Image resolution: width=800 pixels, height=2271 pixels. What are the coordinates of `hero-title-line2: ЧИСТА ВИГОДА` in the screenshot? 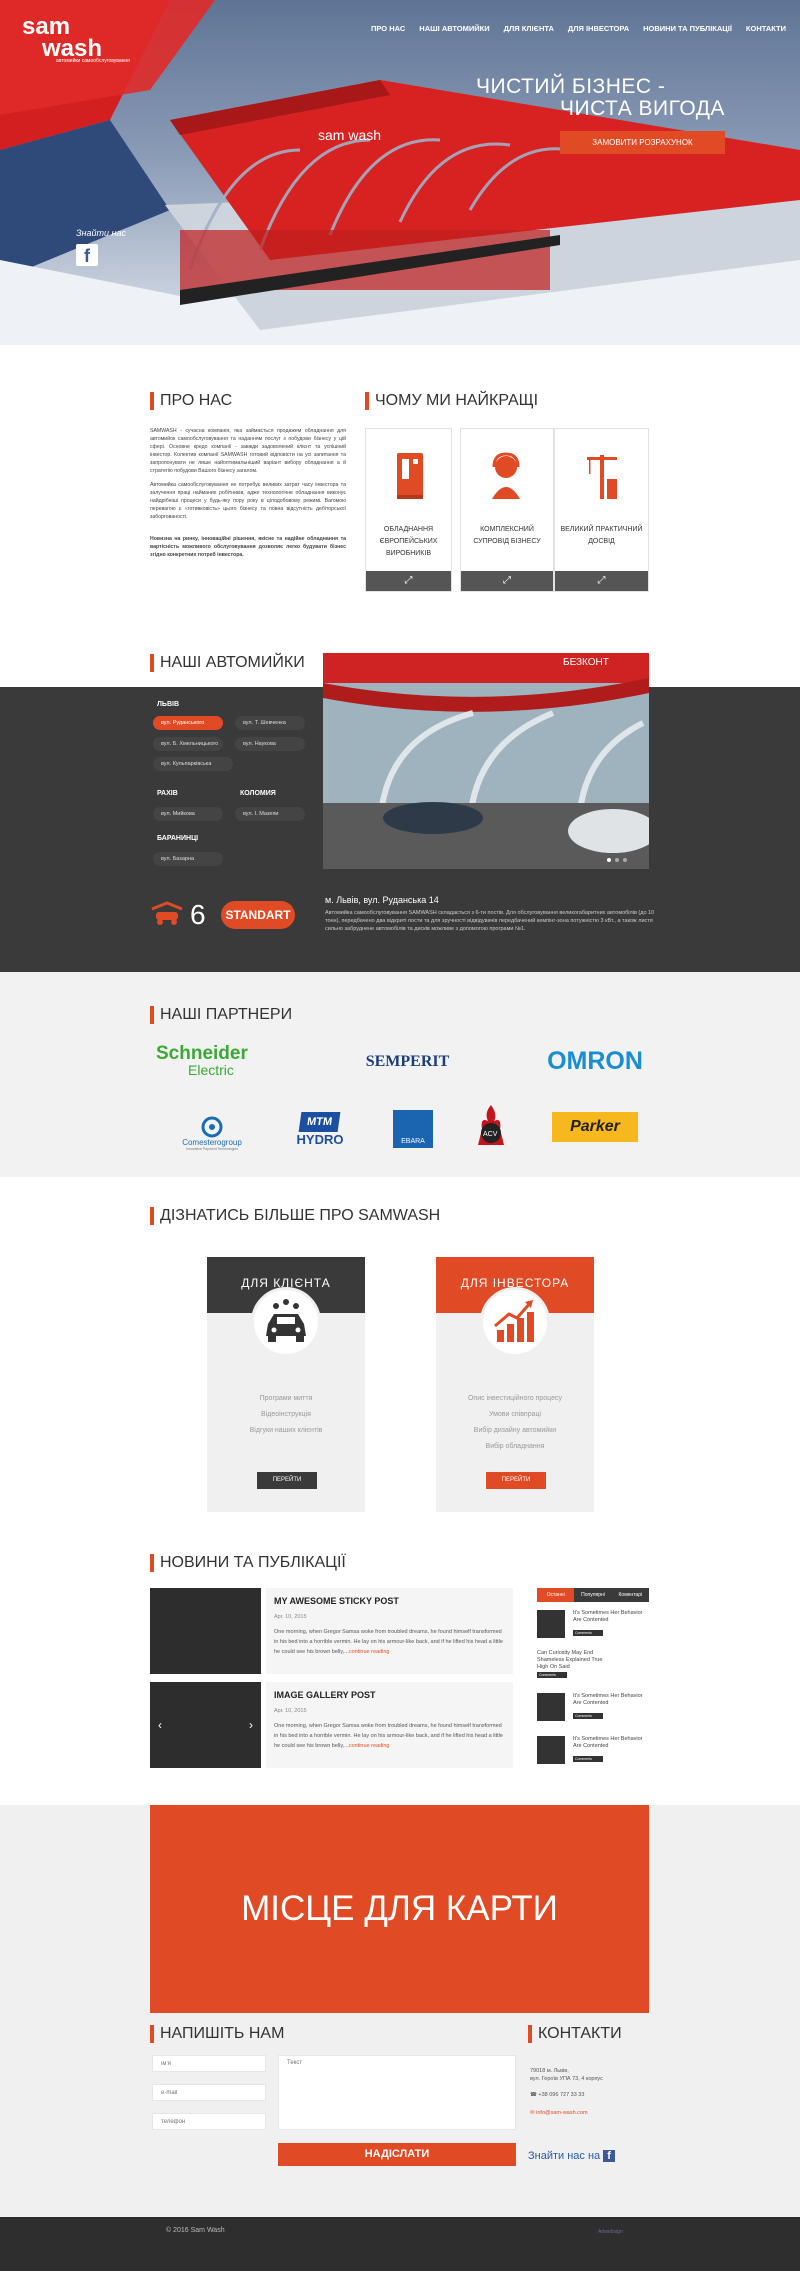 It's located at (642, 108).